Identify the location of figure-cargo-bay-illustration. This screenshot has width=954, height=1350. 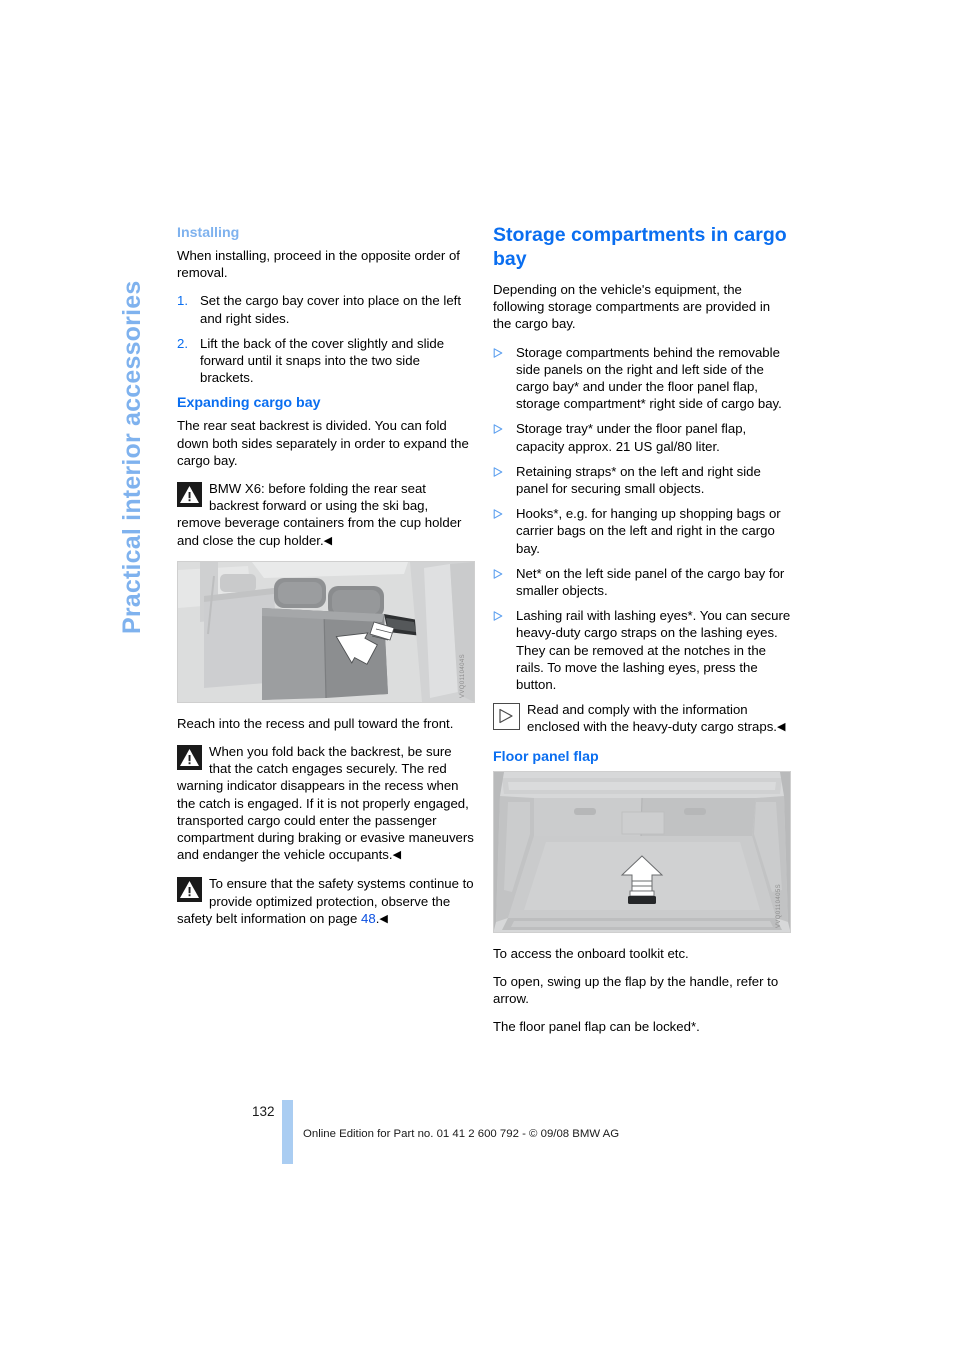
(642, 851).